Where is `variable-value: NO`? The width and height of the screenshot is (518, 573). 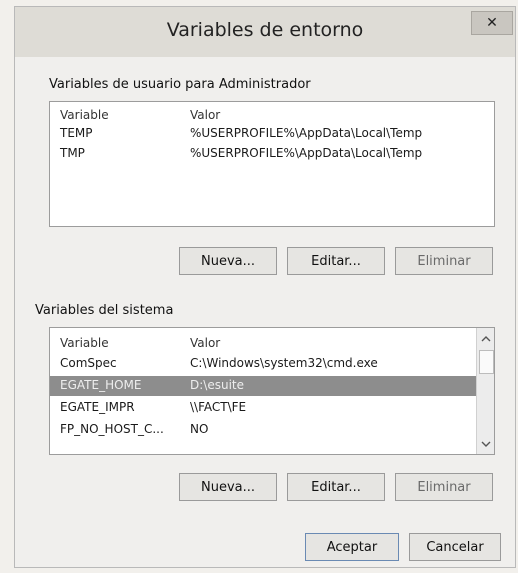
variable-value: NO is located at coordinates (199, 429).